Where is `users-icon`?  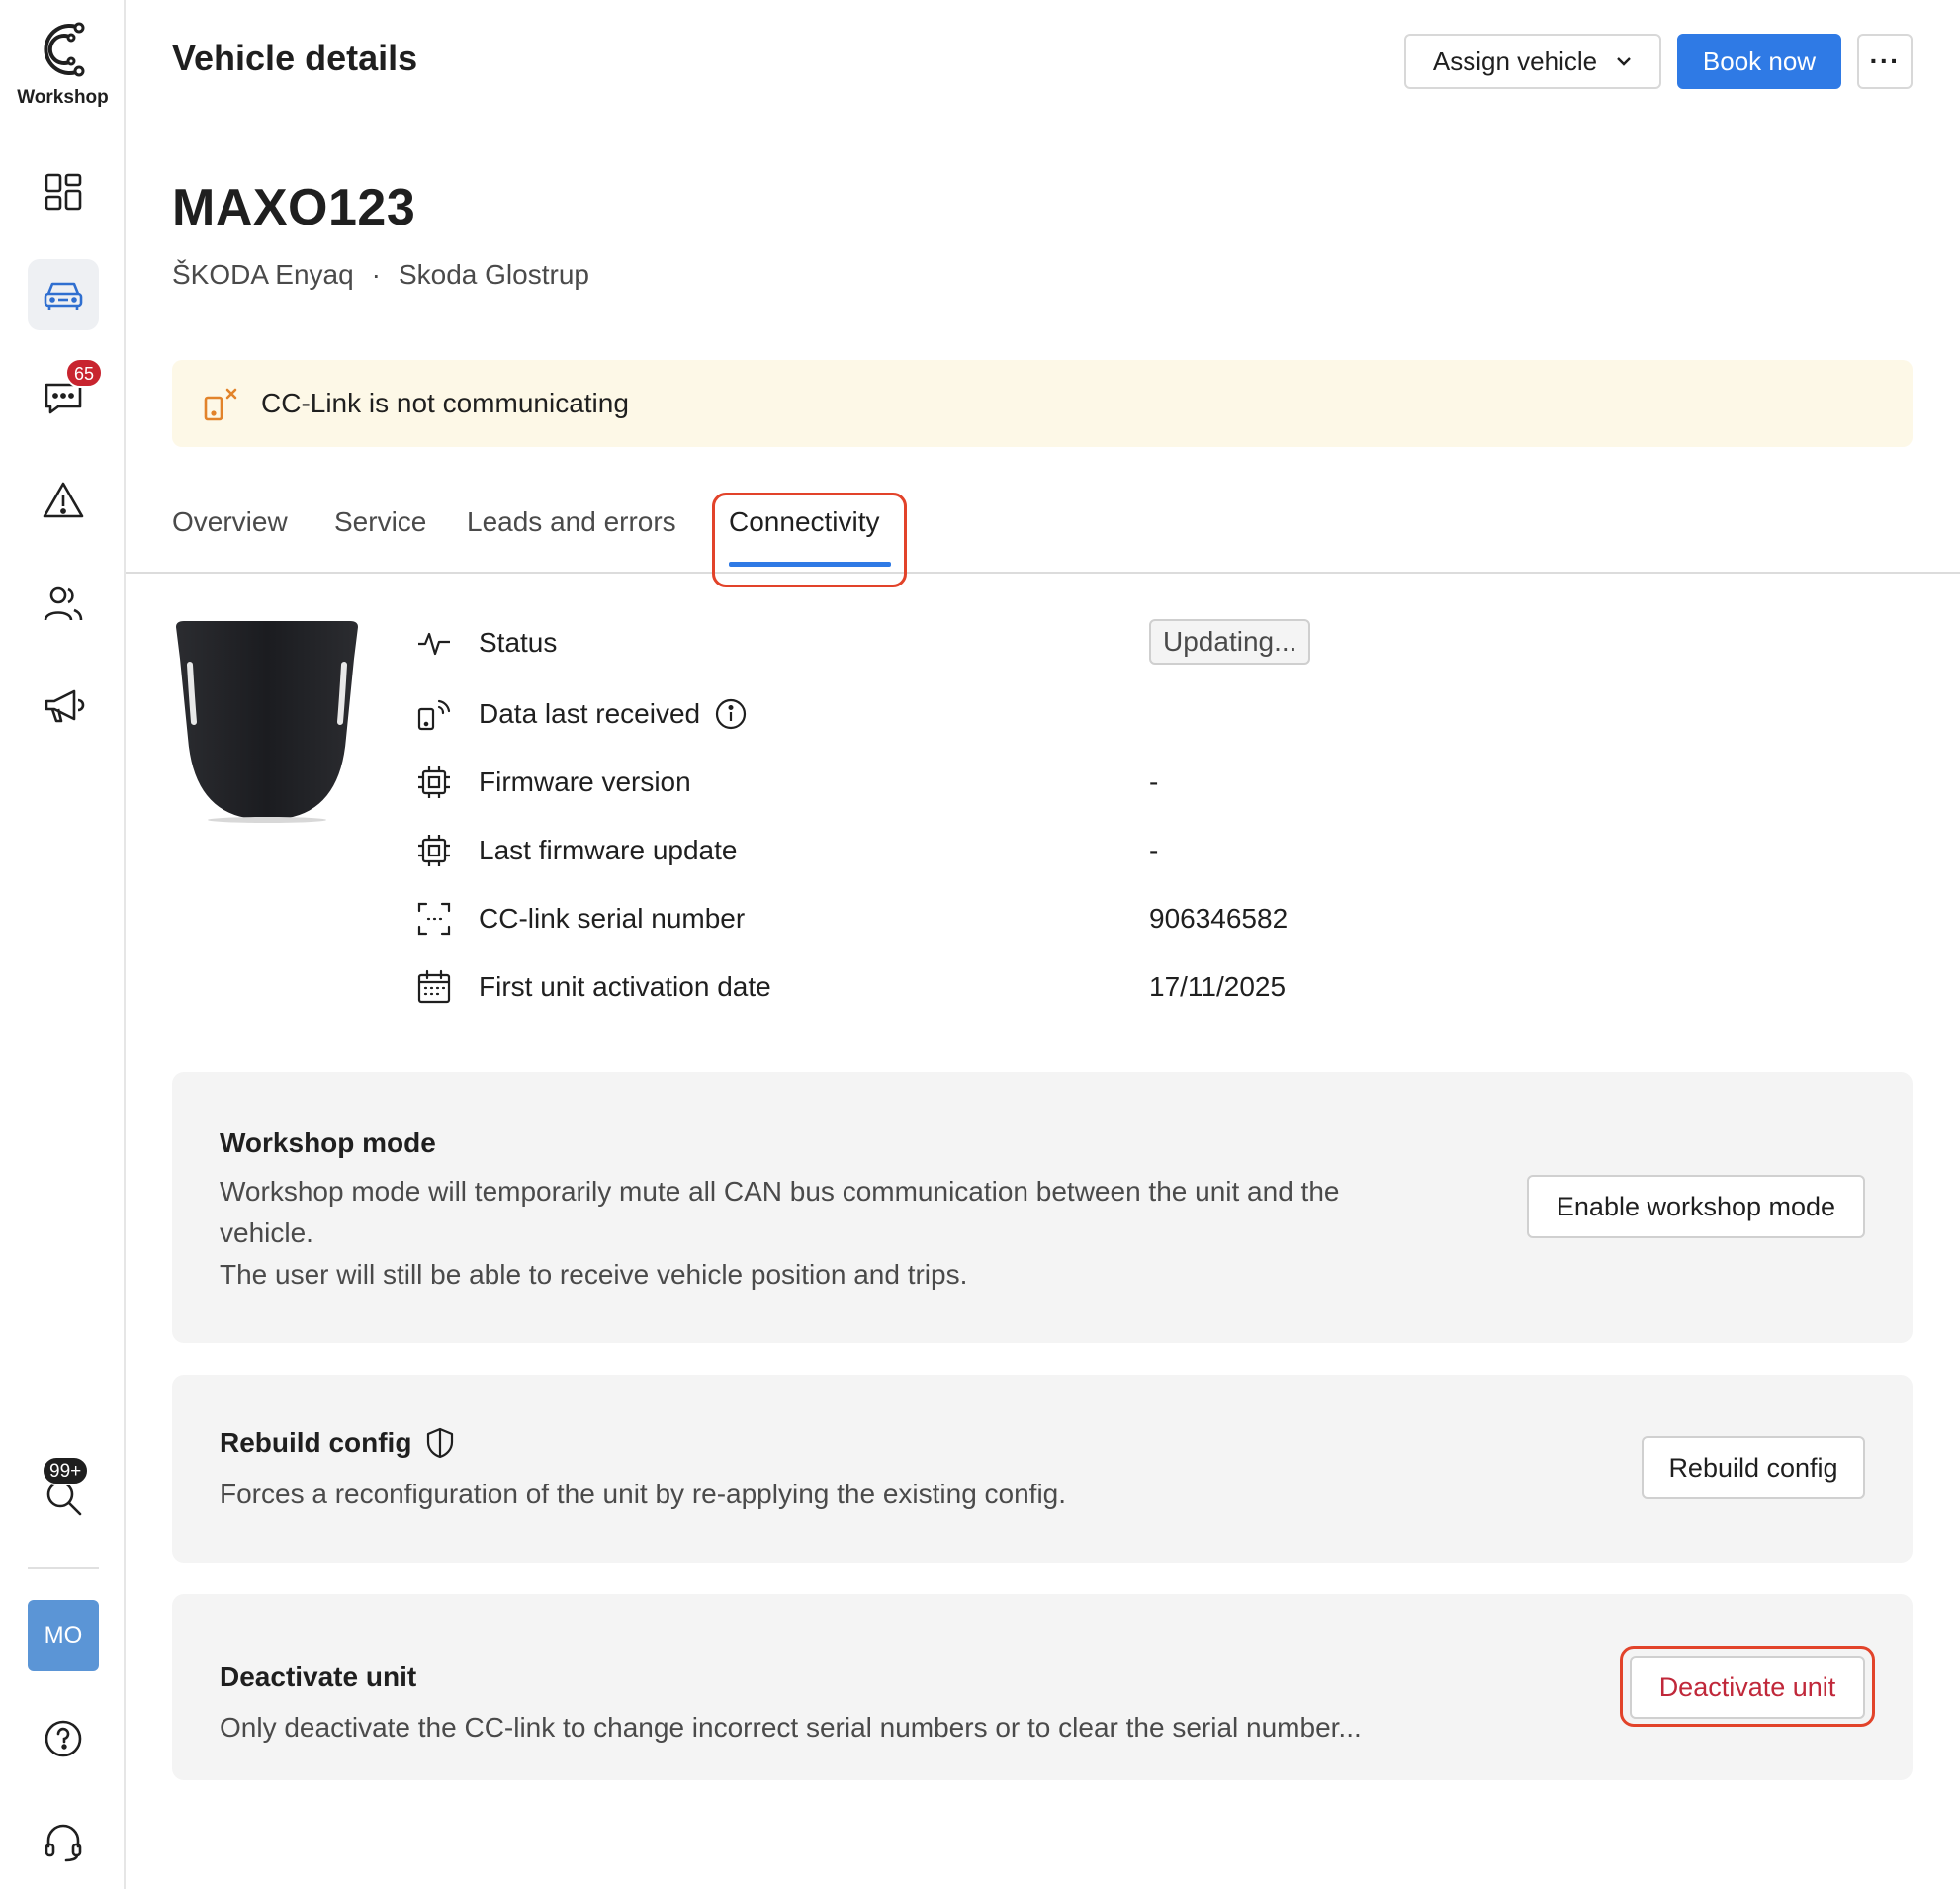 users-icon is located at coordinates (63, 603).